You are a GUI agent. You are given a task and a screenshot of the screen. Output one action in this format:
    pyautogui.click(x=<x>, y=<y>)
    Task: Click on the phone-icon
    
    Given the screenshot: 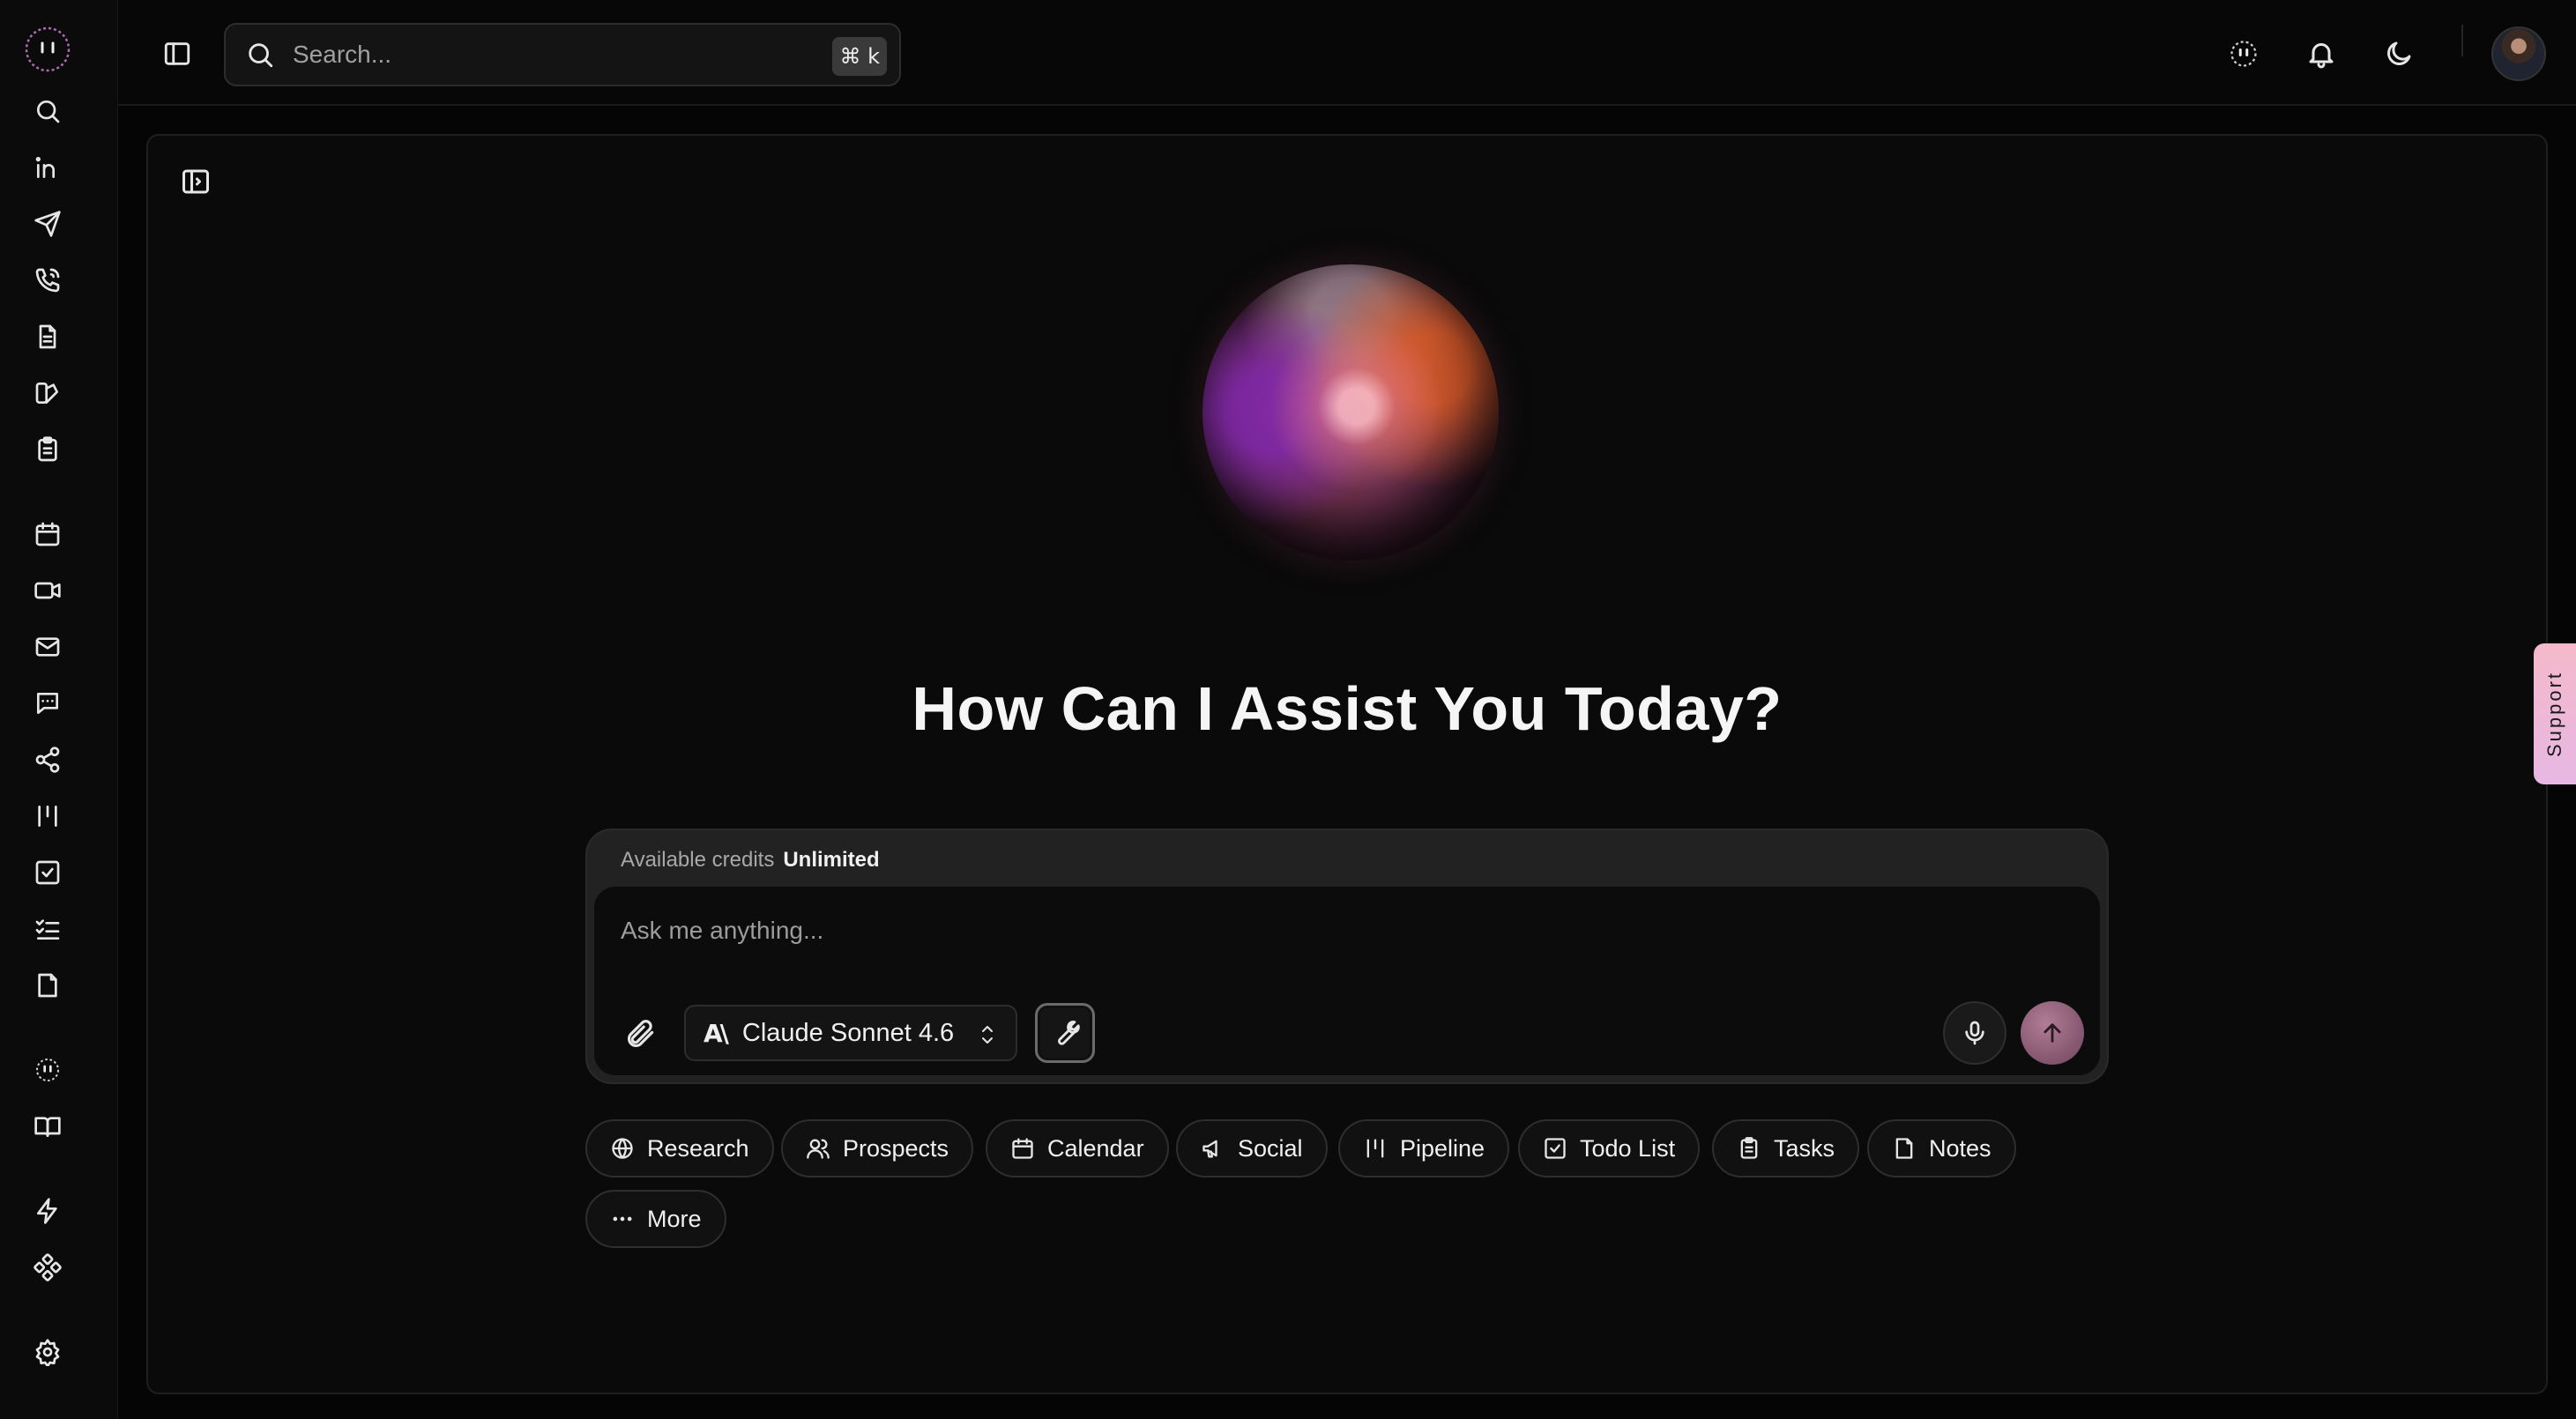 What is the action you would take?
    pyautogui.click(x=47, y=280)
    